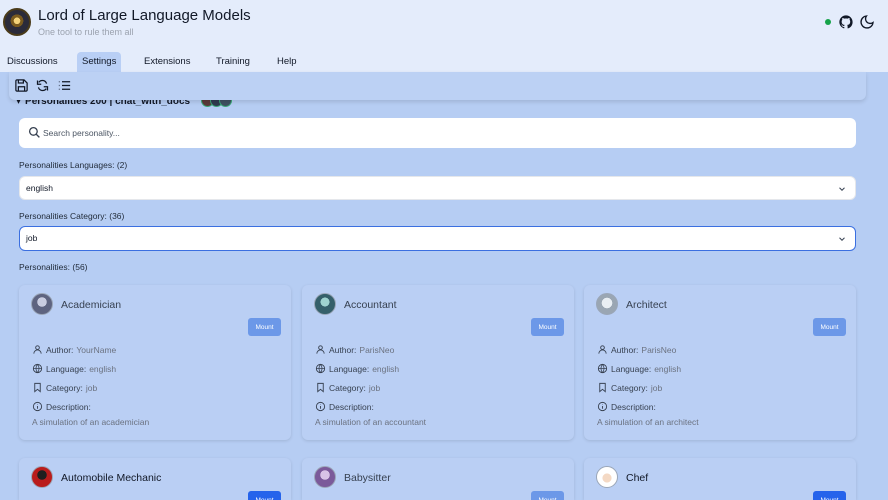 The image size is (888, 500). I want to click on personalities-count-label: Personalities: (56), so click(53, 267).